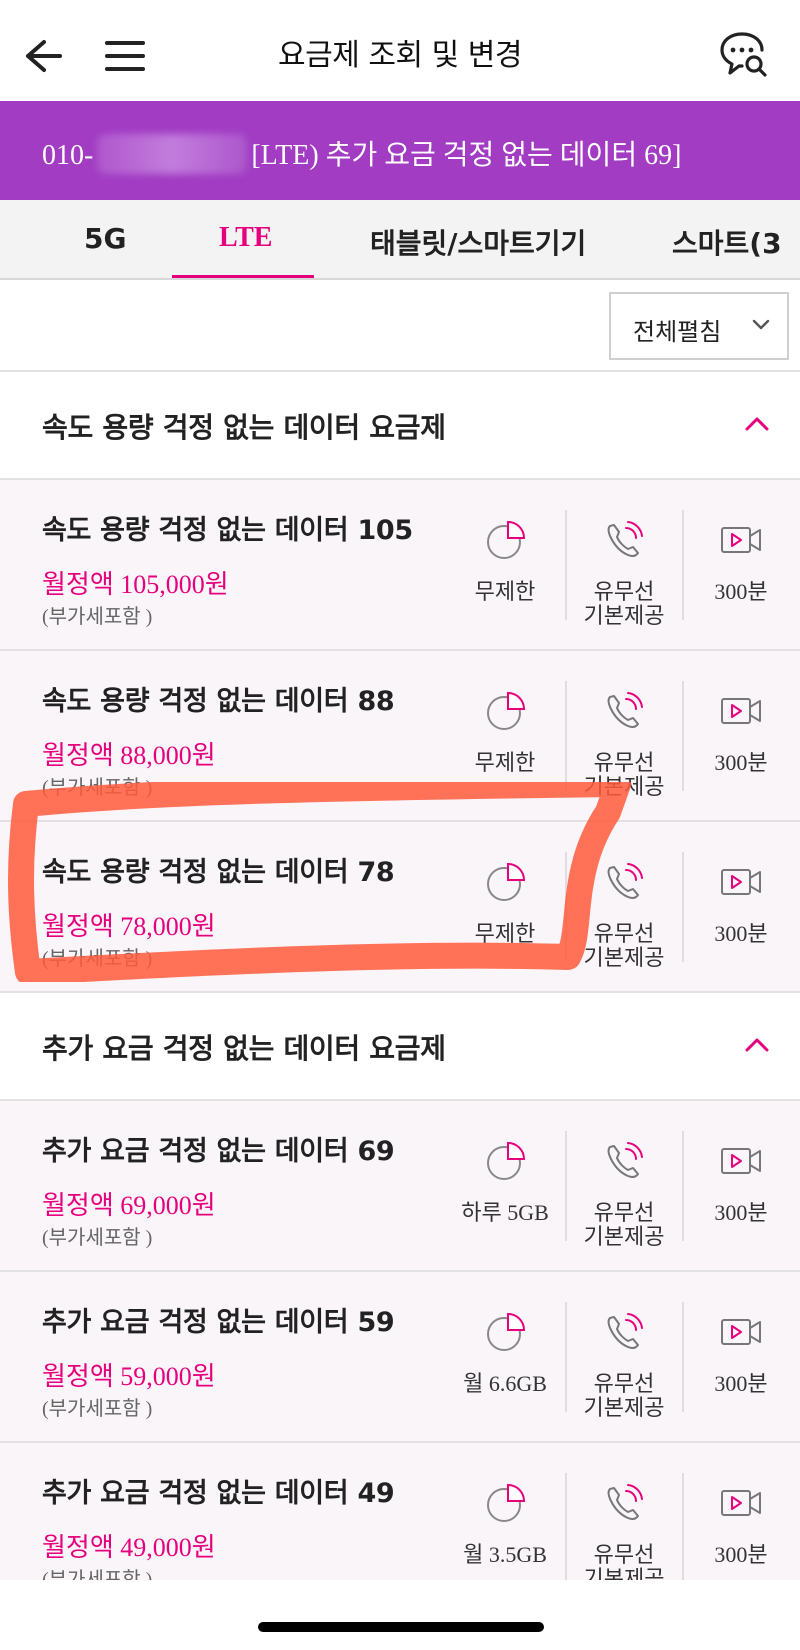 Image resolution: width=800 pixels, height=1650 pixels. I want to click on data-allowance: 월 3.5GB, so click(505, 1554).